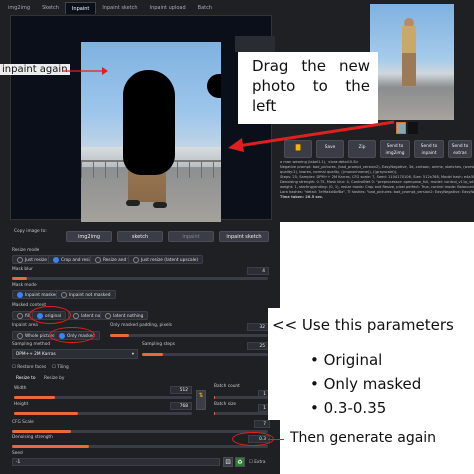 This screenshot has height=474, width=474. Describe the element at coordinates (413, 128) in the screenshot. I see `output-thumbnail` at that location.